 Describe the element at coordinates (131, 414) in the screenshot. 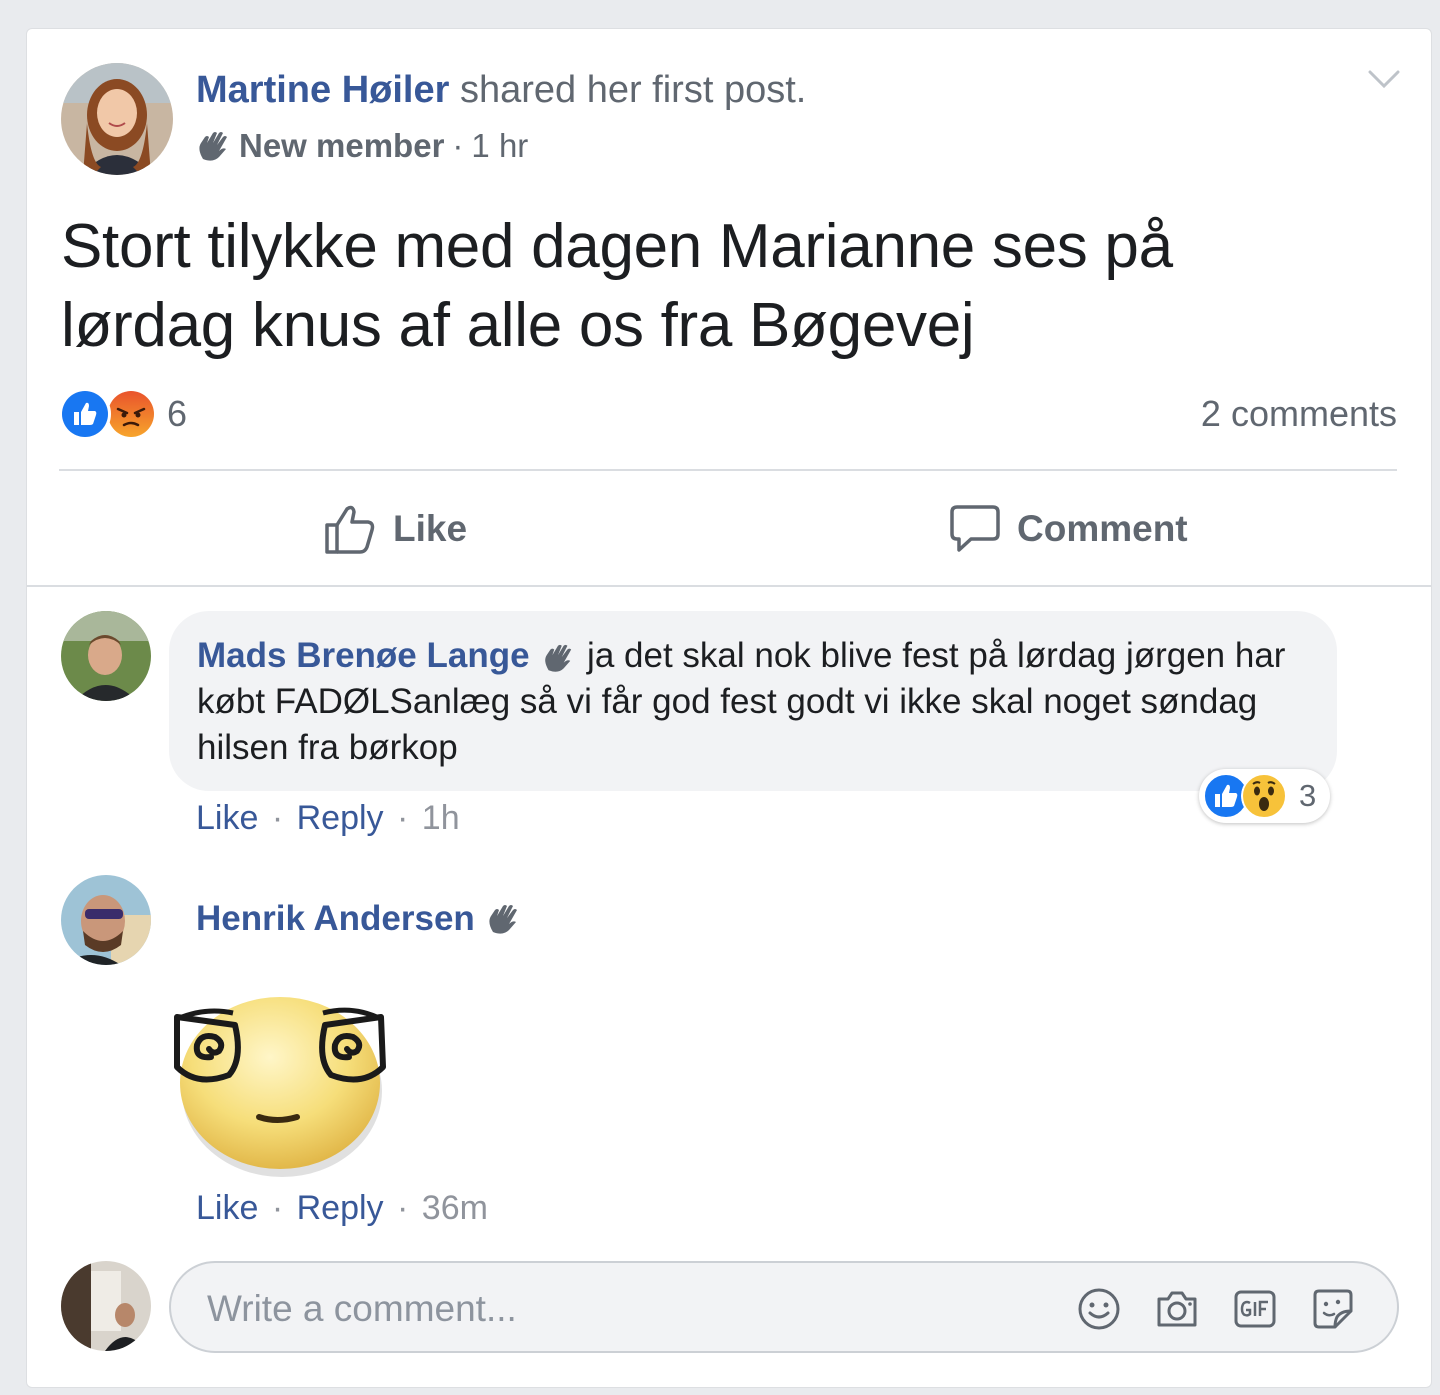

I see `angry-reaction-icon` at that location.